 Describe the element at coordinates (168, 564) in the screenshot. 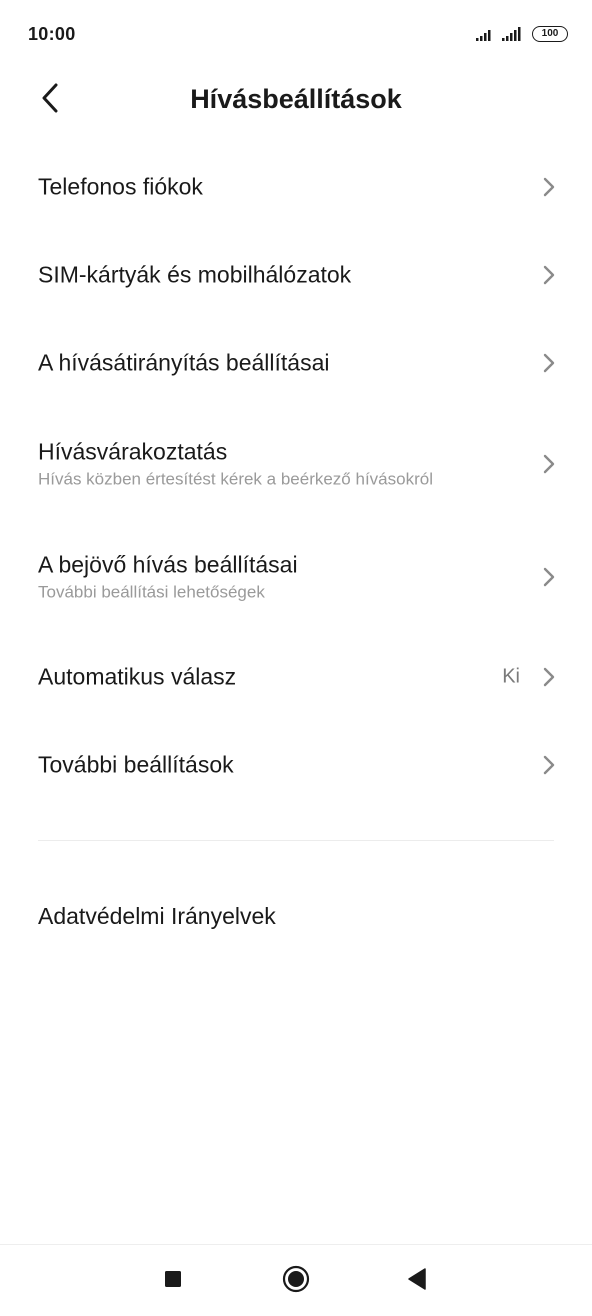

I see `item-title: A bejövő hívás beállításai` at that location.